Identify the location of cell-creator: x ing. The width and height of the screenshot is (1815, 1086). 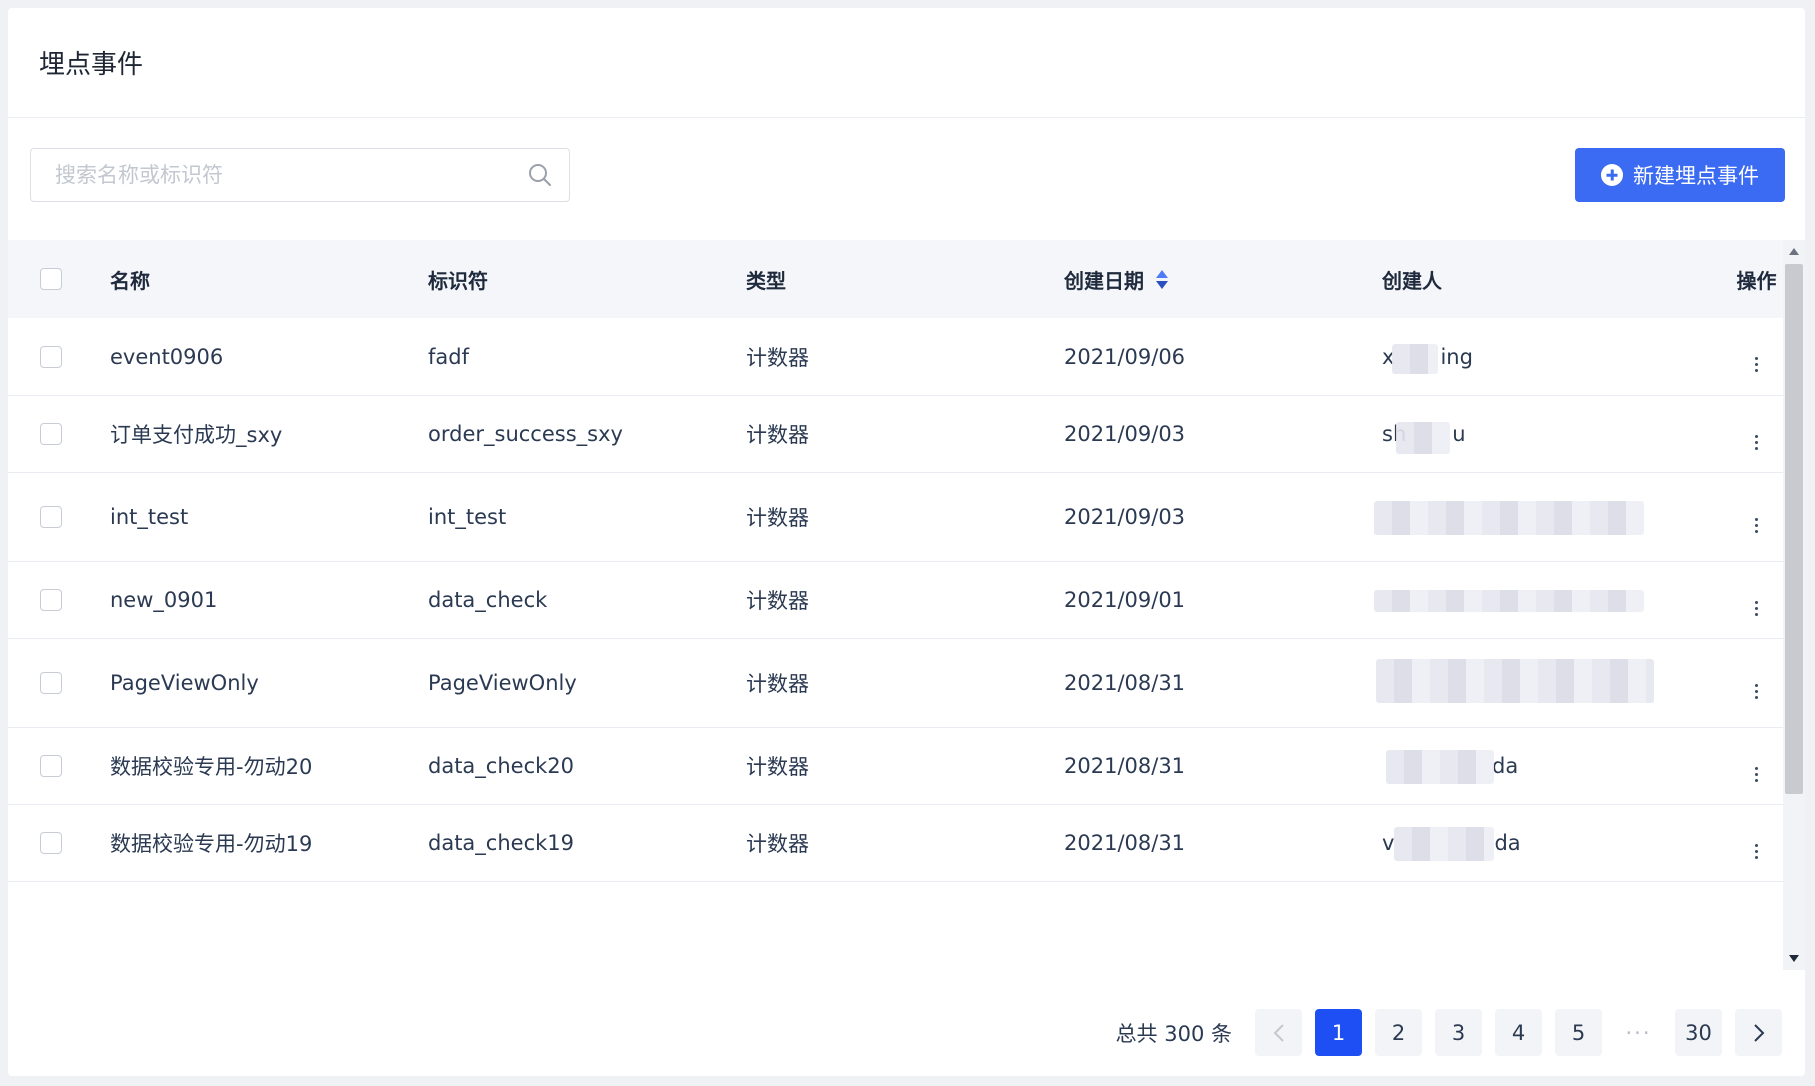
(1541, 356).